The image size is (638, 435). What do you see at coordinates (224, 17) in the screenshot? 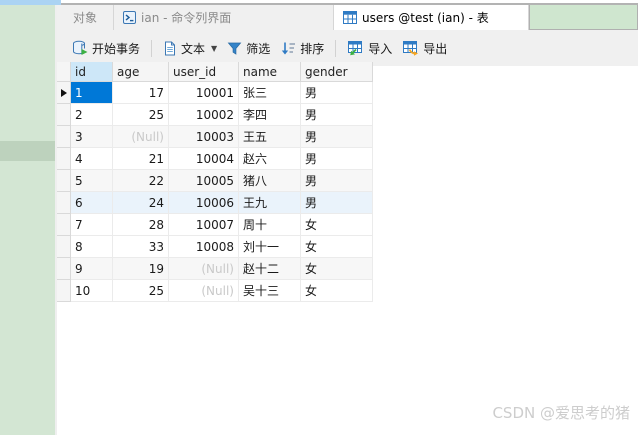
I see `tab-command-interface: ian - 命令列界面` at bounding box center [224, 17].